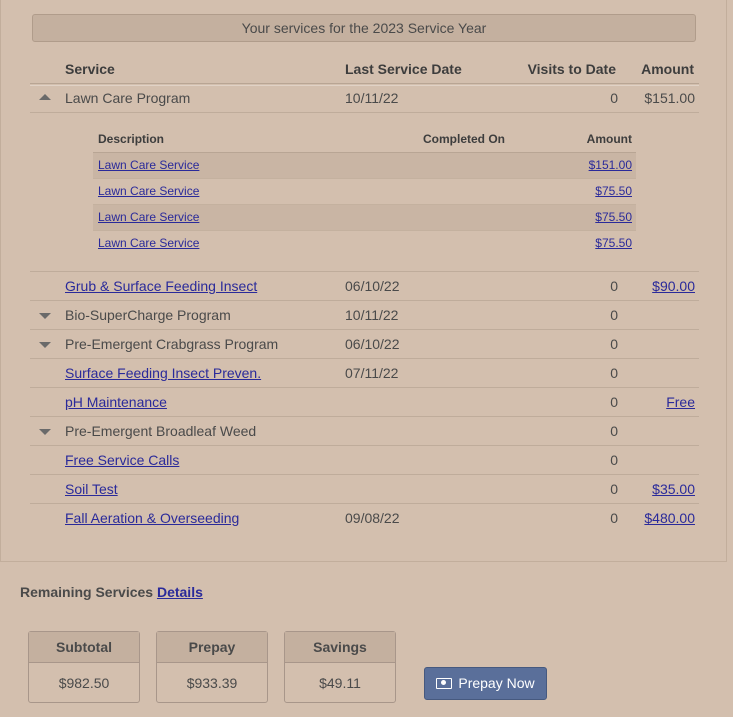 Image resolution: width=733 pixels, height=717 pixels. What do you see at coordinates (669, 98) in the screenshot?
I see `service-amount: $151.00` at bounding box center [669, 98].